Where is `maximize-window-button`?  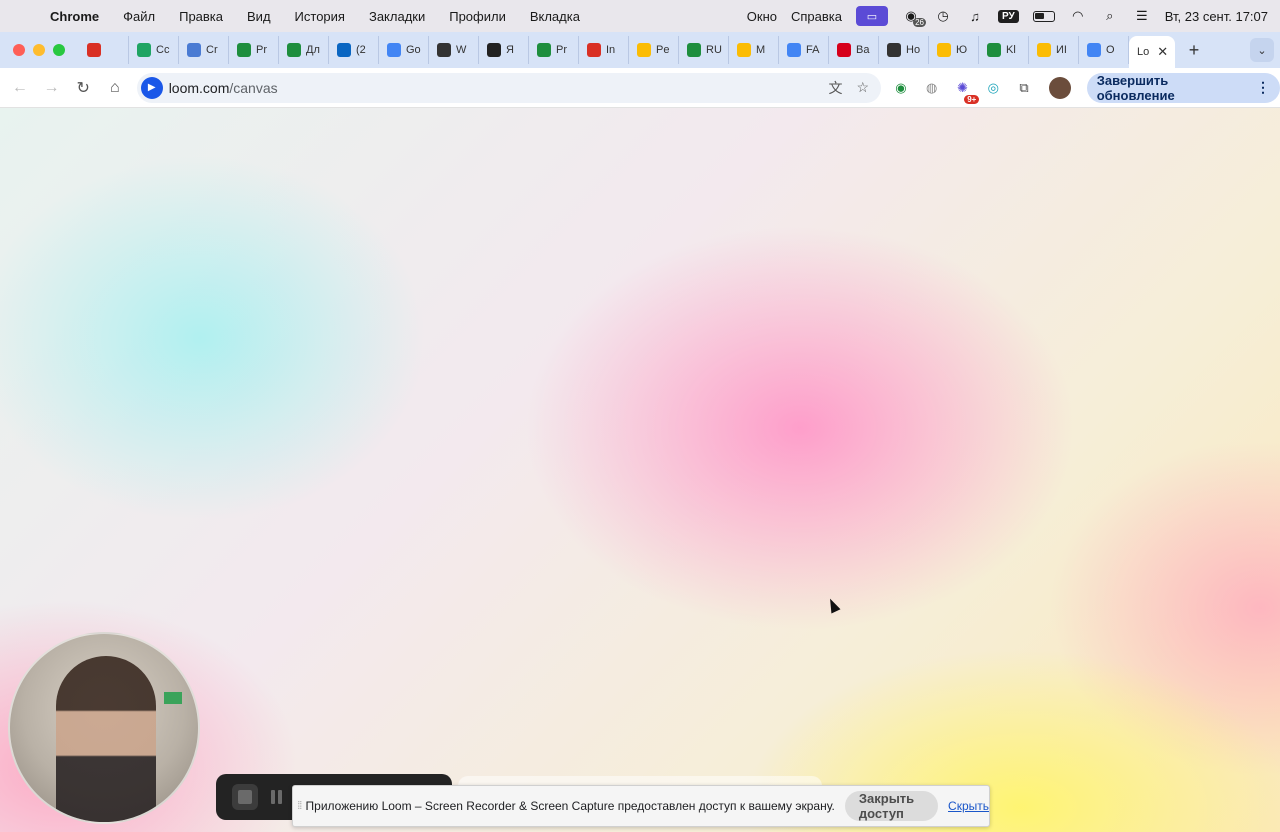 maximize-window-button is located at coordinates (59, 50).